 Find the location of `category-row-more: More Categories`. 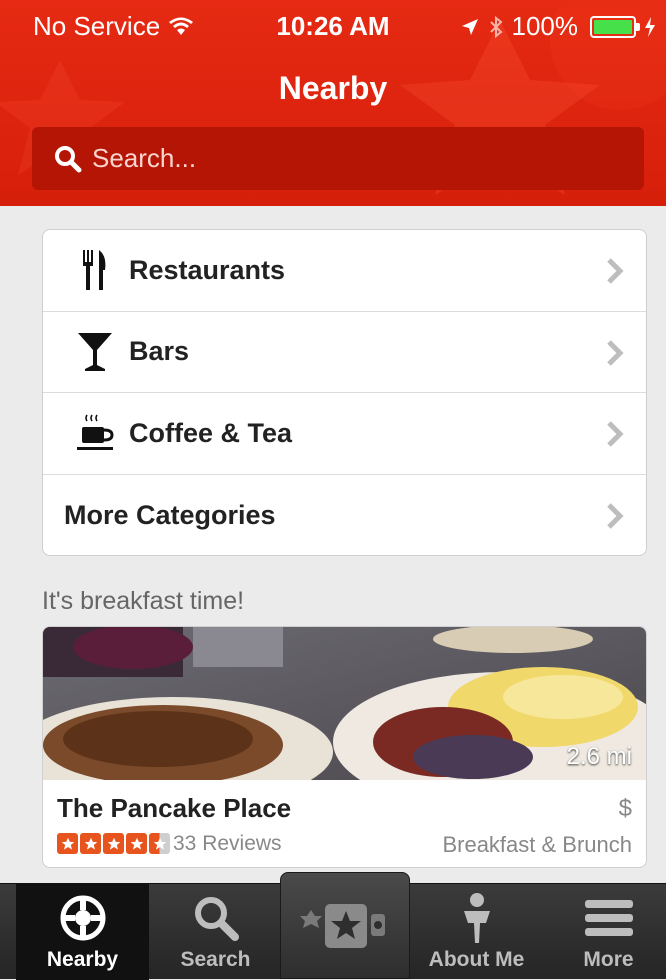

category-row-more: More Categories is located at coordinates (344, 515).